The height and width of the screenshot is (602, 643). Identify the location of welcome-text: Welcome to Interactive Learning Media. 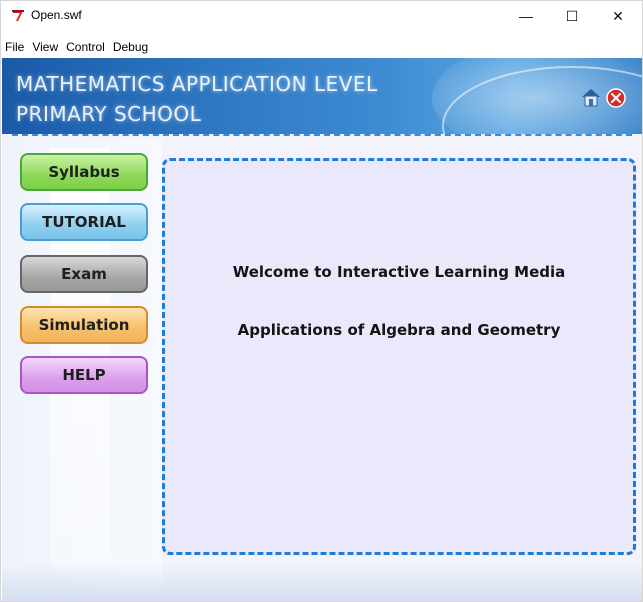
(399, 272).